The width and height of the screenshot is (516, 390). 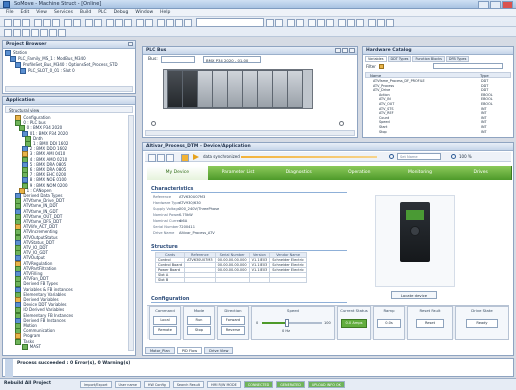 What do you see at coordinates (152, 158) in the screenshot?
I see `dtm-connect-icon` at bounding box center [152, 158].